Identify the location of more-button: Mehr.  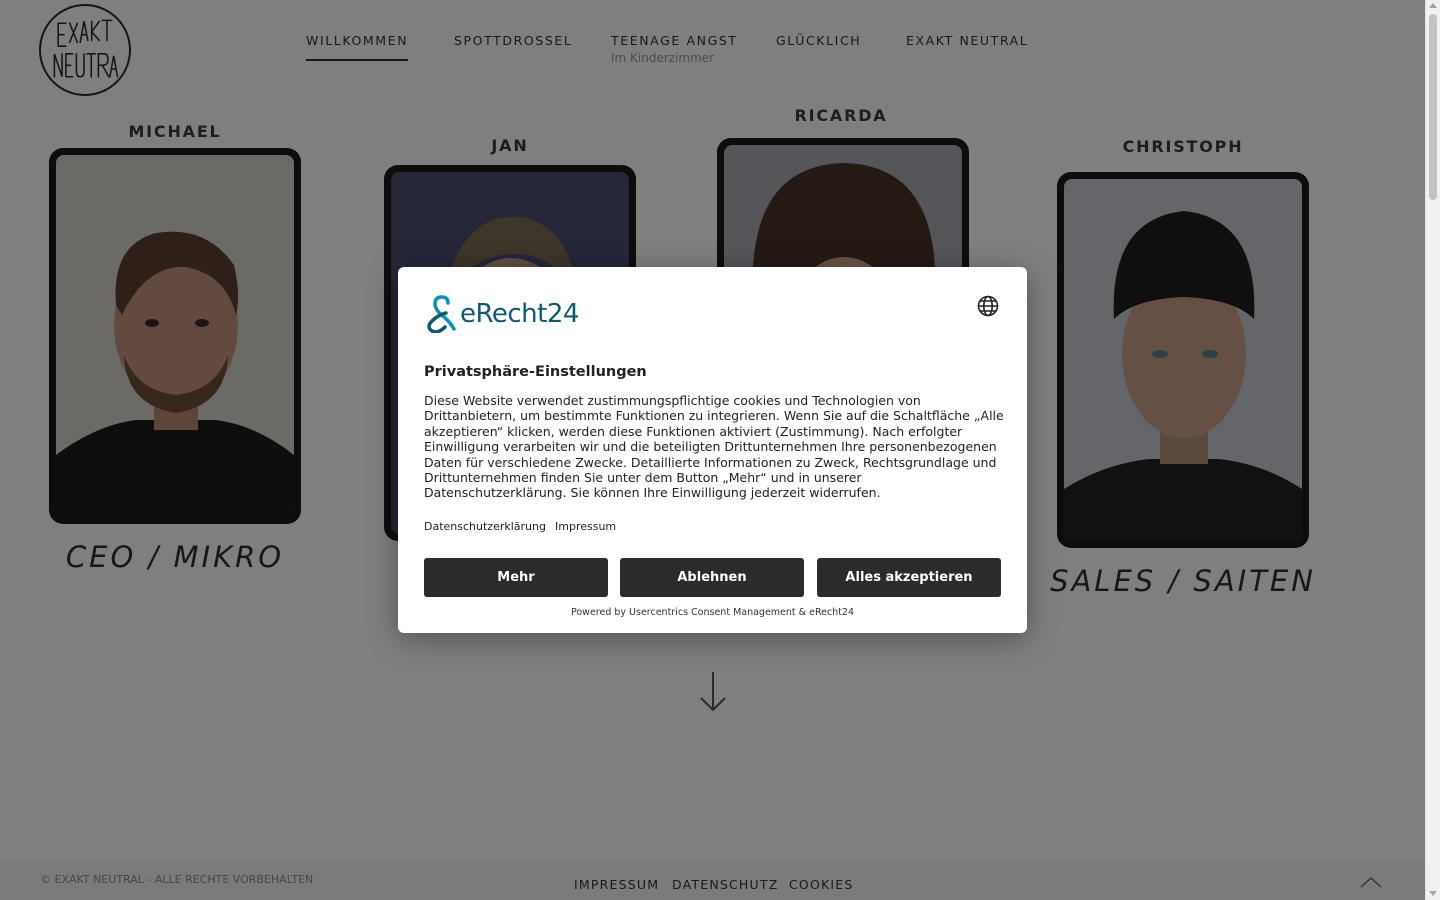
(516, 577).